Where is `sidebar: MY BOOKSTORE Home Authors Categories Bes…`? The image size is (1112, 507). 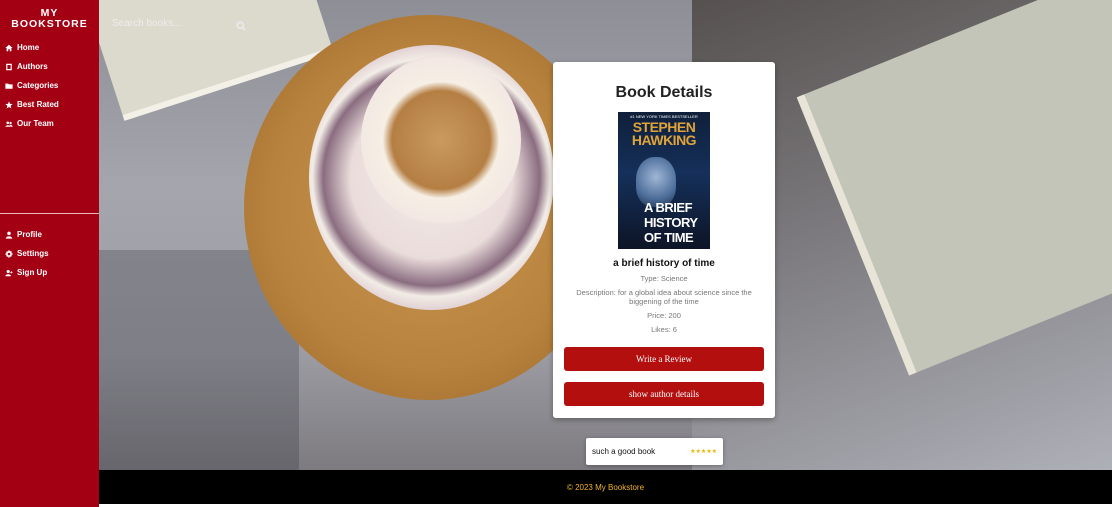
sidebar: MY BOOKSTORE Home Authors Categories Bes… is located at coordinates (49, 253).